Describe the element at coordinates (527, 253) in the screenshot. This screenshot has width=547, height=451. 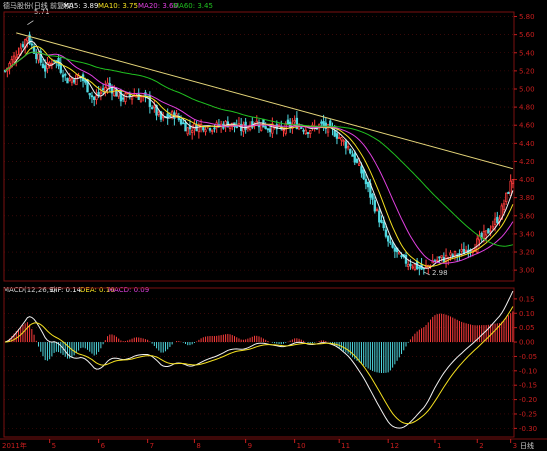
I see `price-tick-label: 3.20` at that location.